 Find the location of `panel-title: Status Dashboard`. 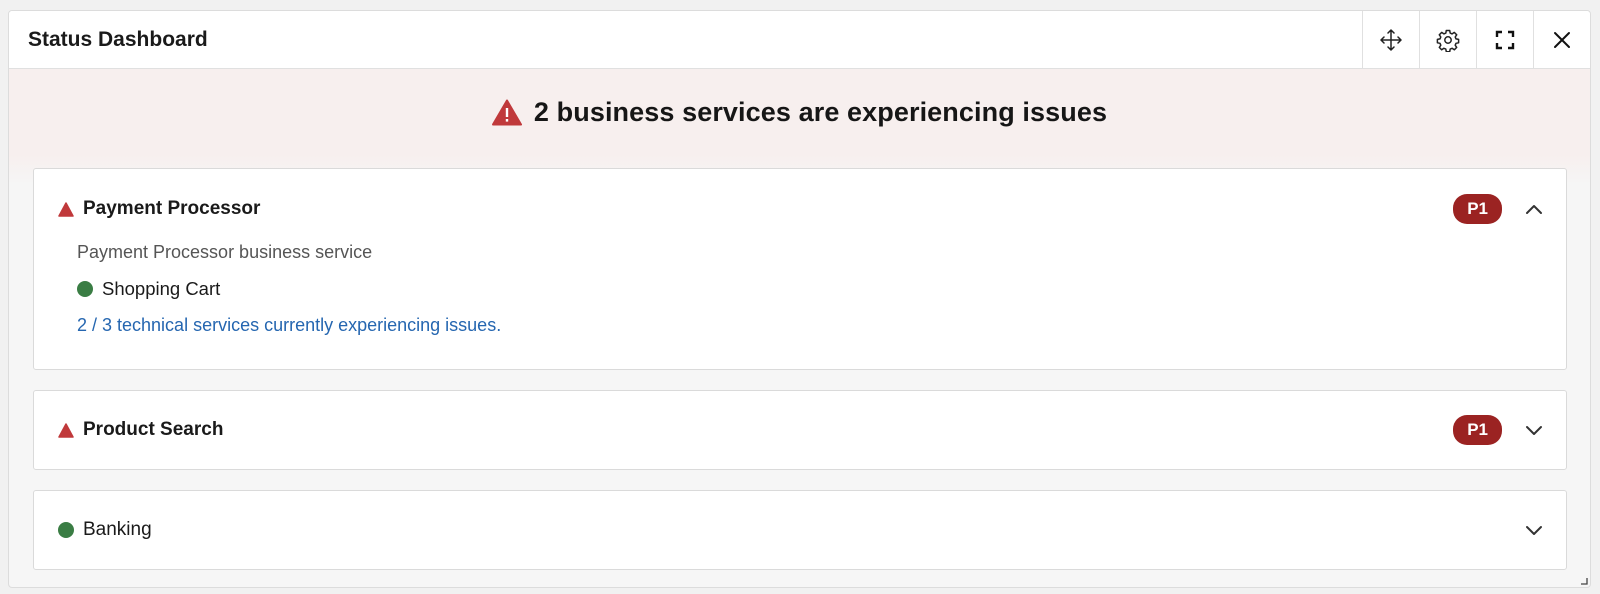

panel-title: Status Dashboard is located at coordinates (118, 39).